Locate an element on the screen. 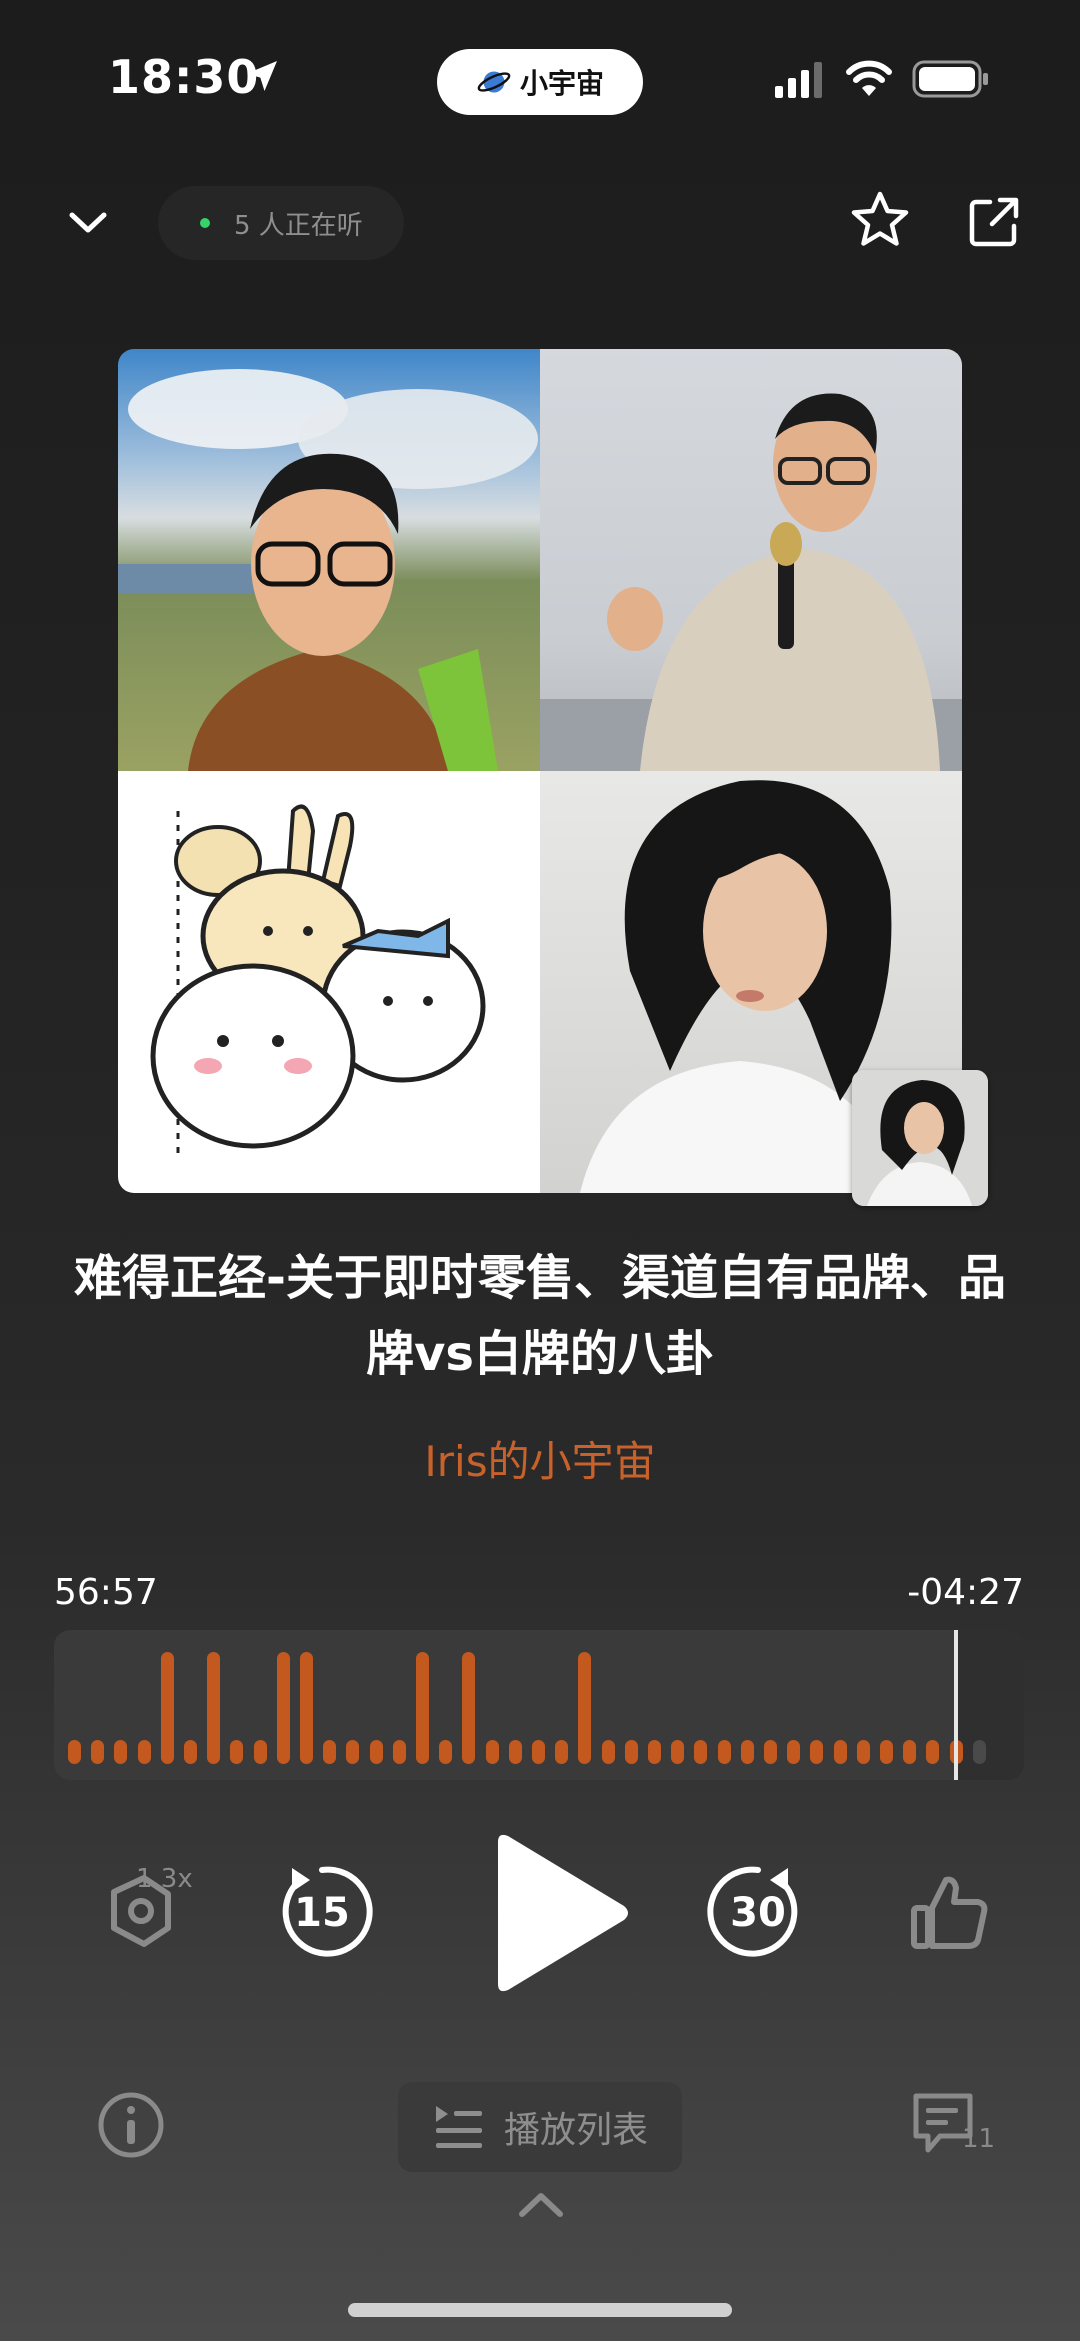  home-indicator is located at coordinates (540, 2310).